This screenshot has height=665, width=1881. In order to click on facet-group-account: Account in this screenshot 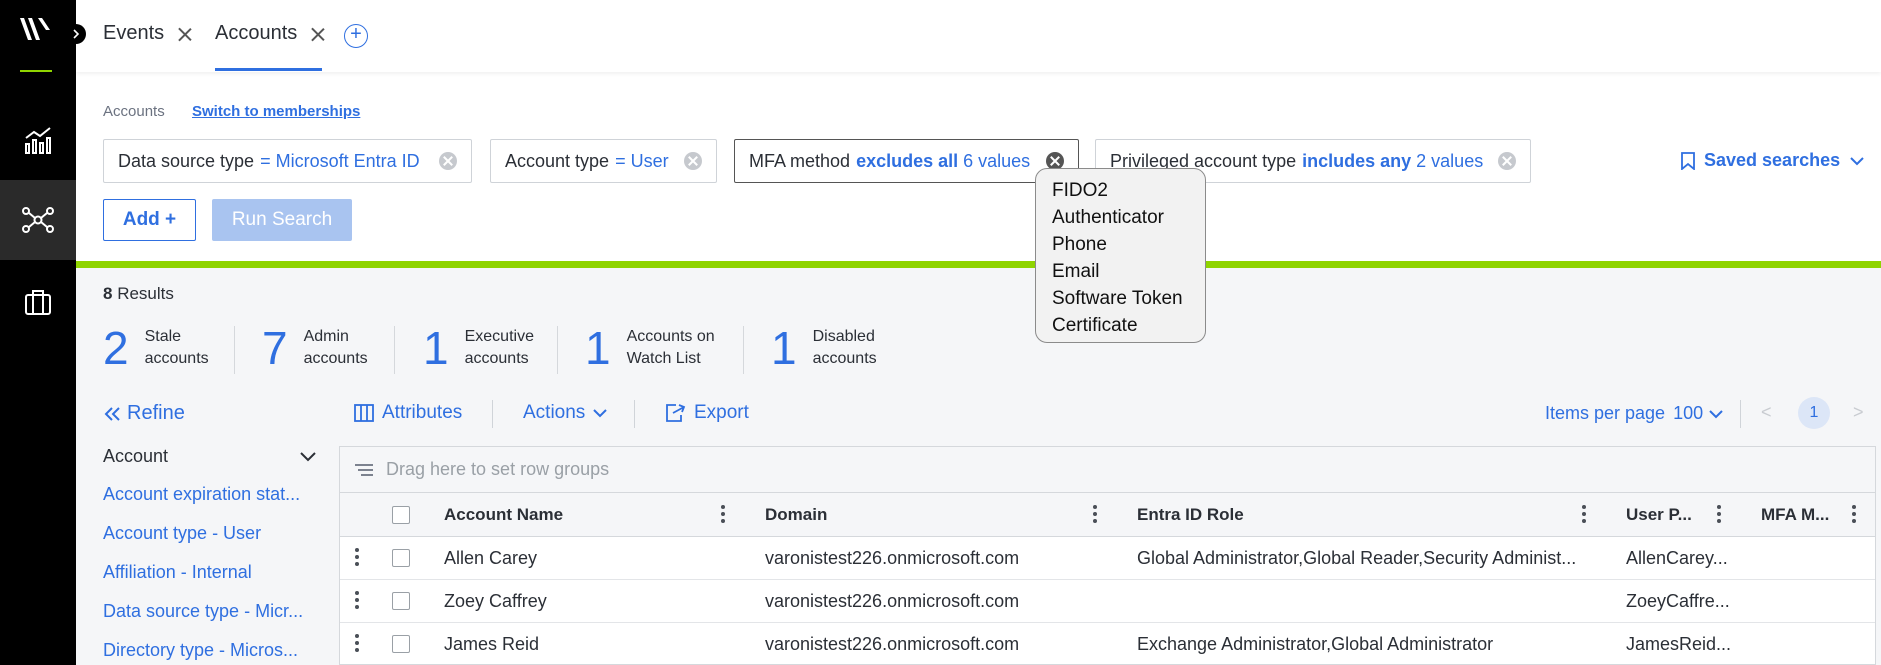, I will do `click(209, 456)`.